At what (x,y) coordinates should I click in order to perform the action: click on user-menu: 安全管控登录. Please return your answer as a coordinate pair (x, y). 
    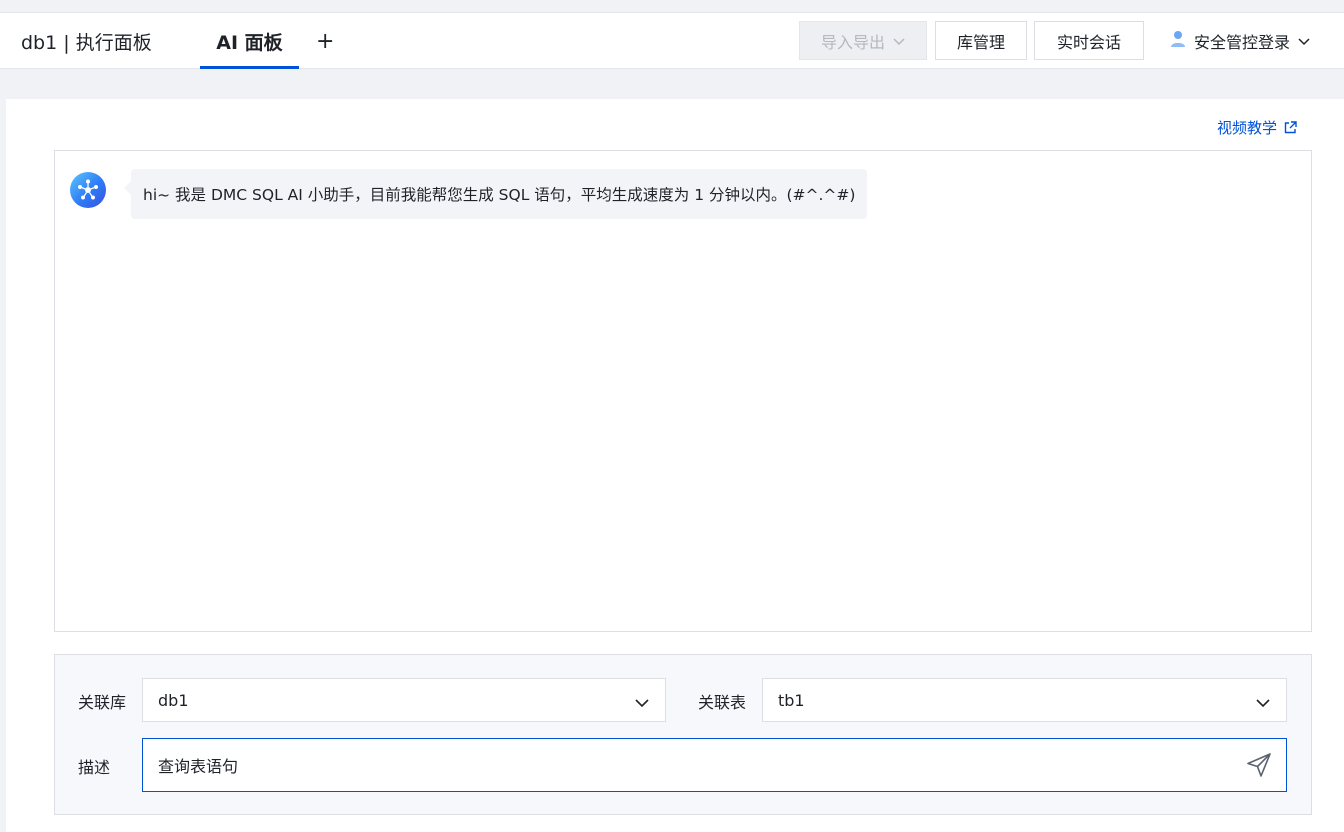
    Looking at the image, I should click on (1240, 40).